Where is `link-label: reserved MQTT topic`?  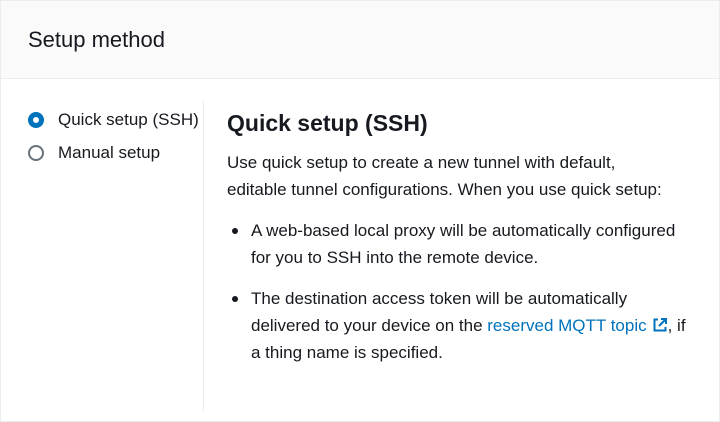
link-label: reserved MQTT topic is located at coordinates (566, 325).